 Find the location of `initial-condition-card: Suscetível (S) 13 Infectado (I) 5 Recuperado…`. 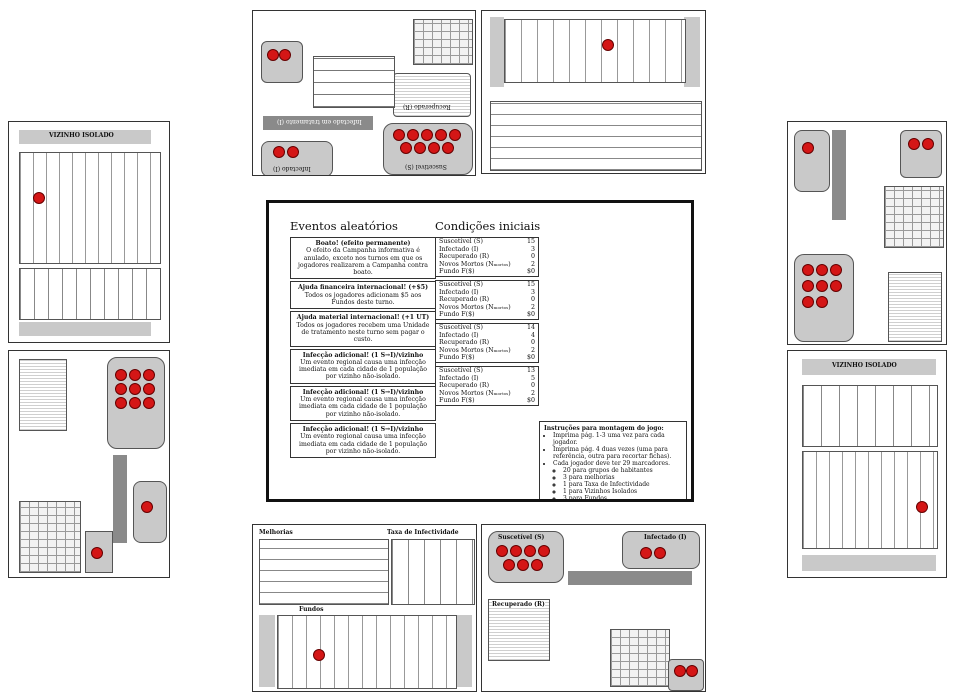

initial-condition-card: Suscetível (S) 13 Infectado (I) 5 Recuperado… is located at coordinates (487, 385).